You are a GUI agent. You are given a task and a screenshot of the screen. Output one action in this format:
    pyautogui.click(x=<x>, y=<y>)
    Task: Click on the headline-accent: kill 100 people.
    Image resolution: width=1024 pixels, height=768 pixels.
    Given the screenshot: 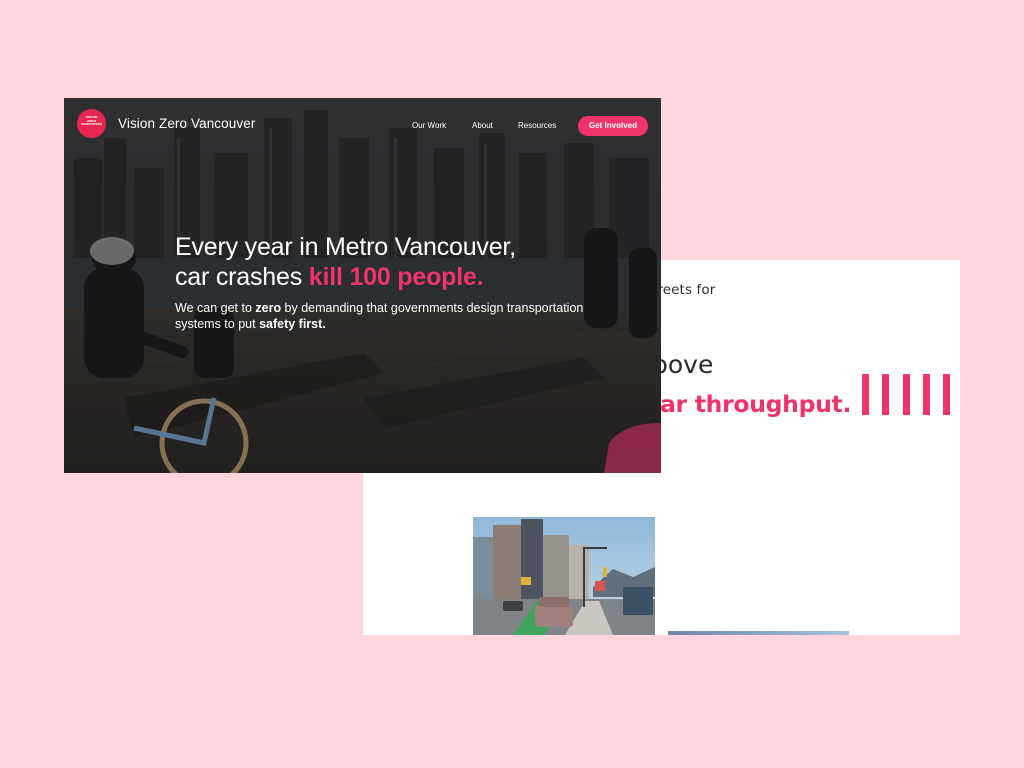 What is the action you would take?
    pyautogui.click(x=396, y=277)
    